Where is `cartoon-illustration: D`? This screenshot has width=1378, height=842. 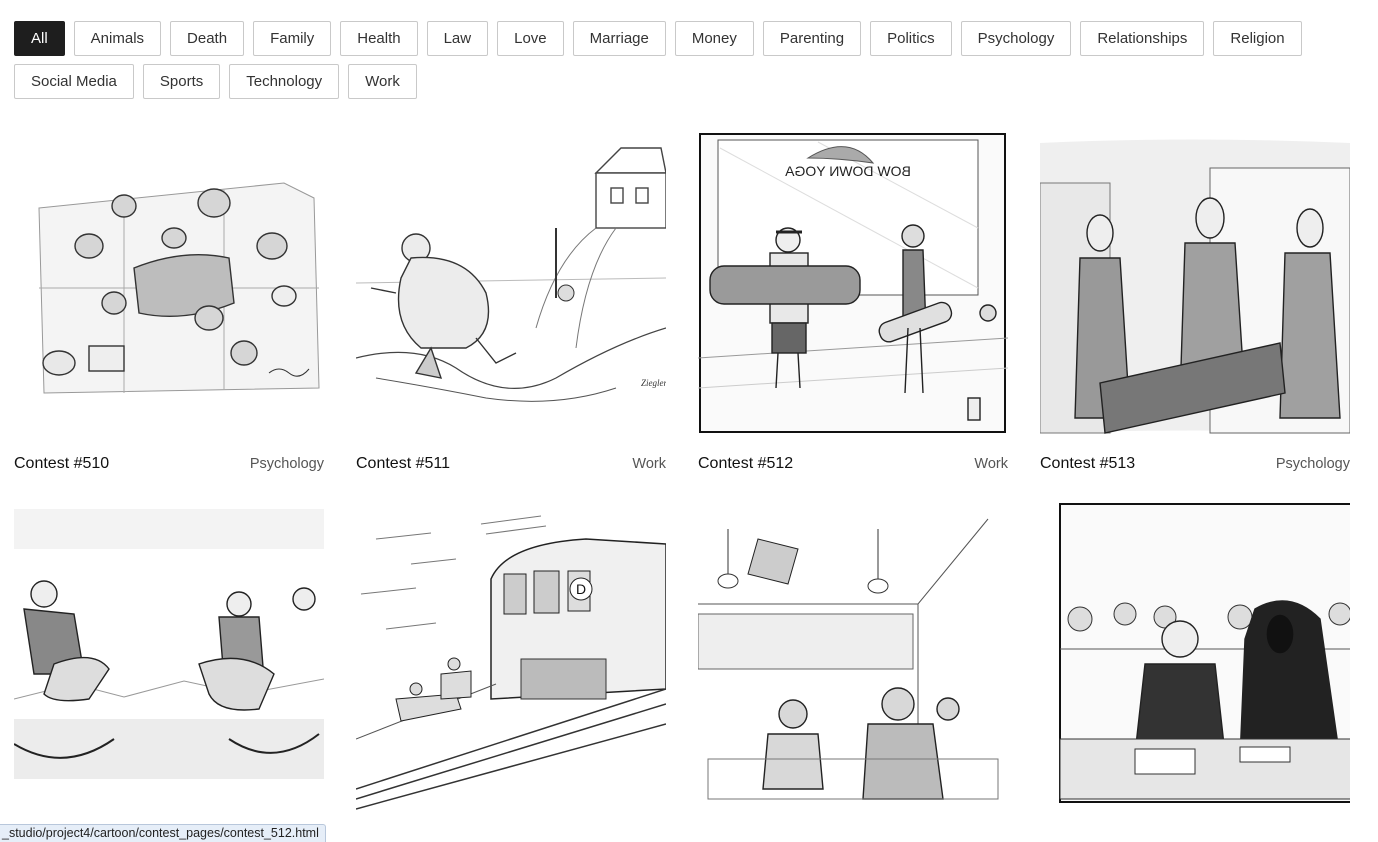 cartoon-illustration: D is located at coordinates (511, 655).